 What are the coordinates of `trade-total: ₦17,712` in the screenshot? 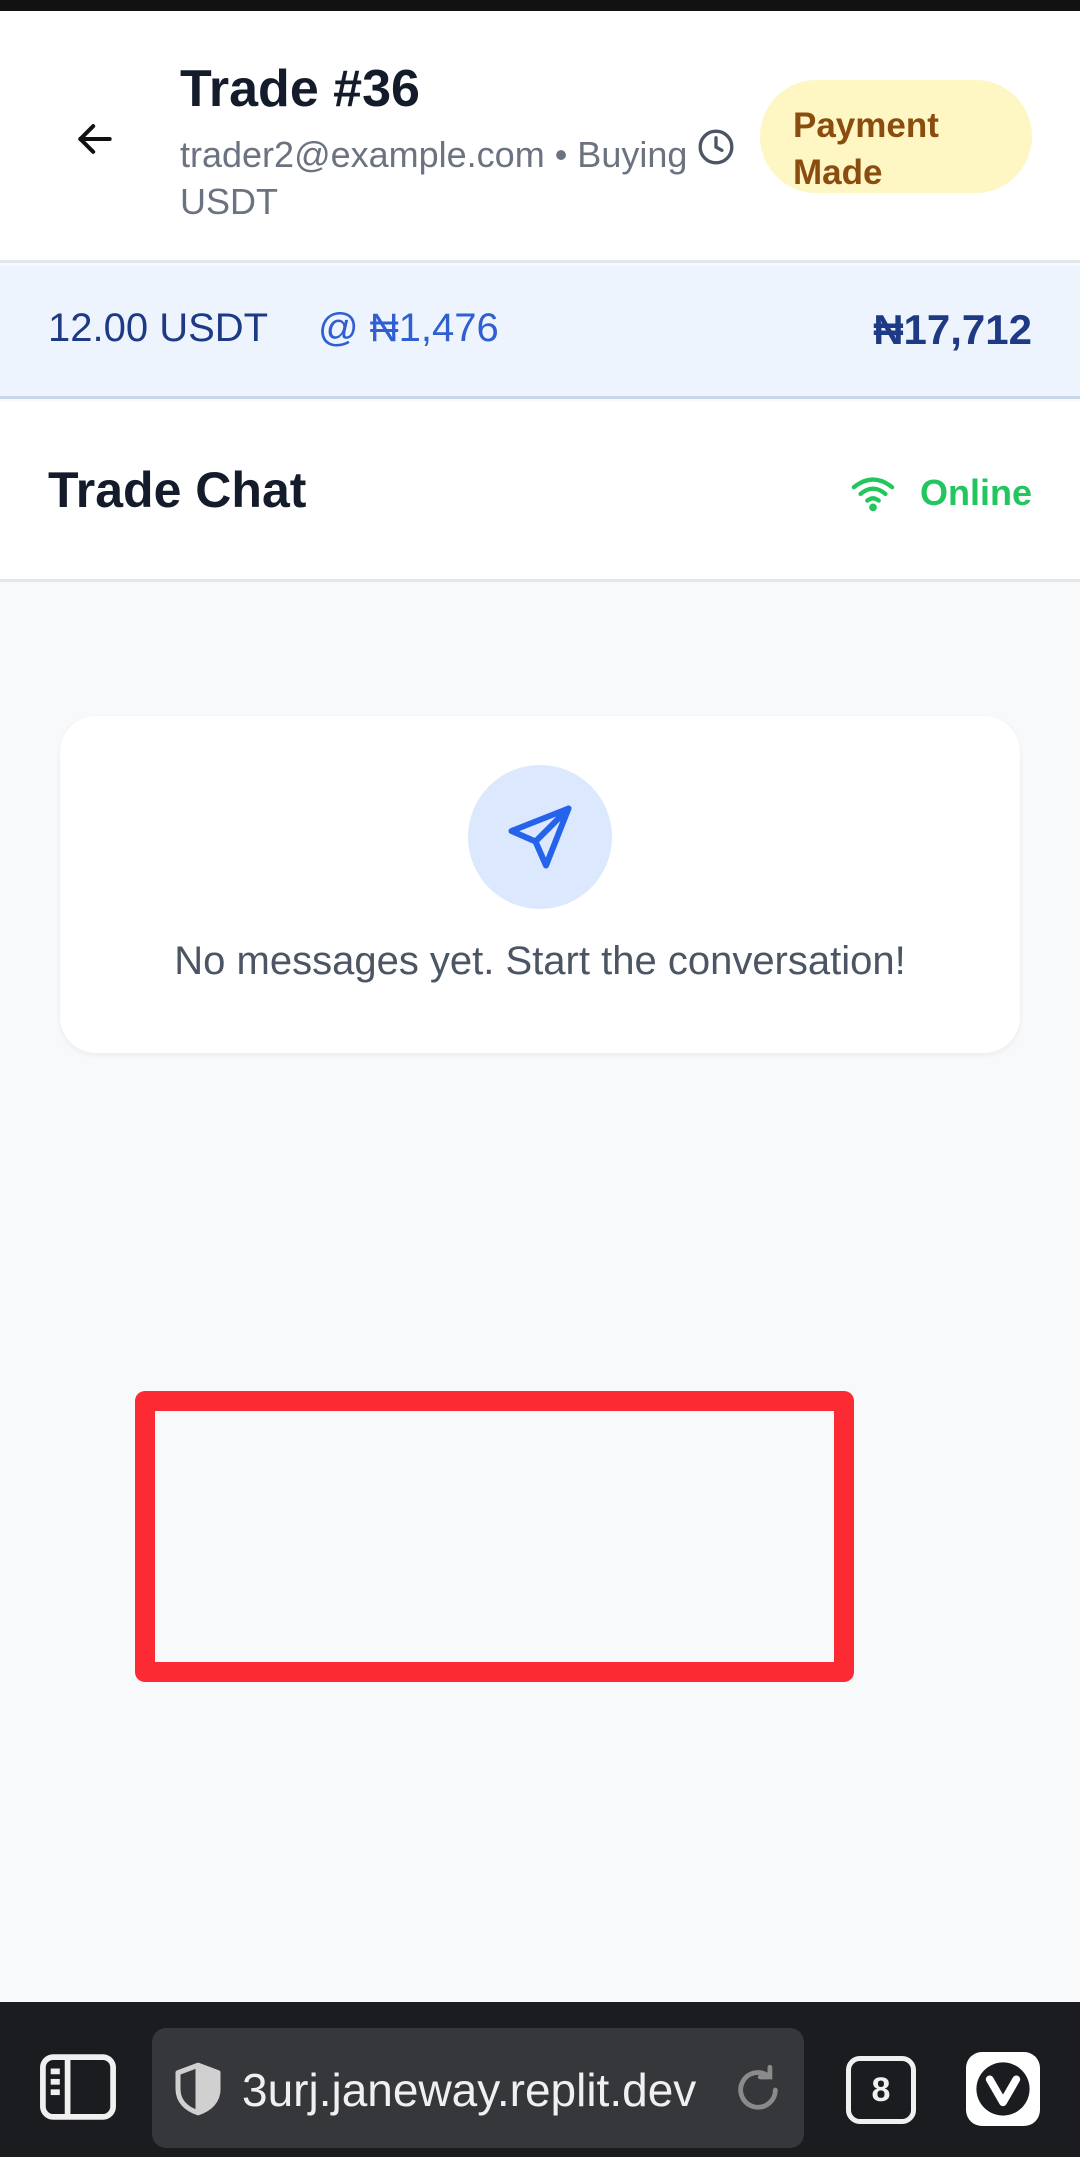 It's located at (952, 329).